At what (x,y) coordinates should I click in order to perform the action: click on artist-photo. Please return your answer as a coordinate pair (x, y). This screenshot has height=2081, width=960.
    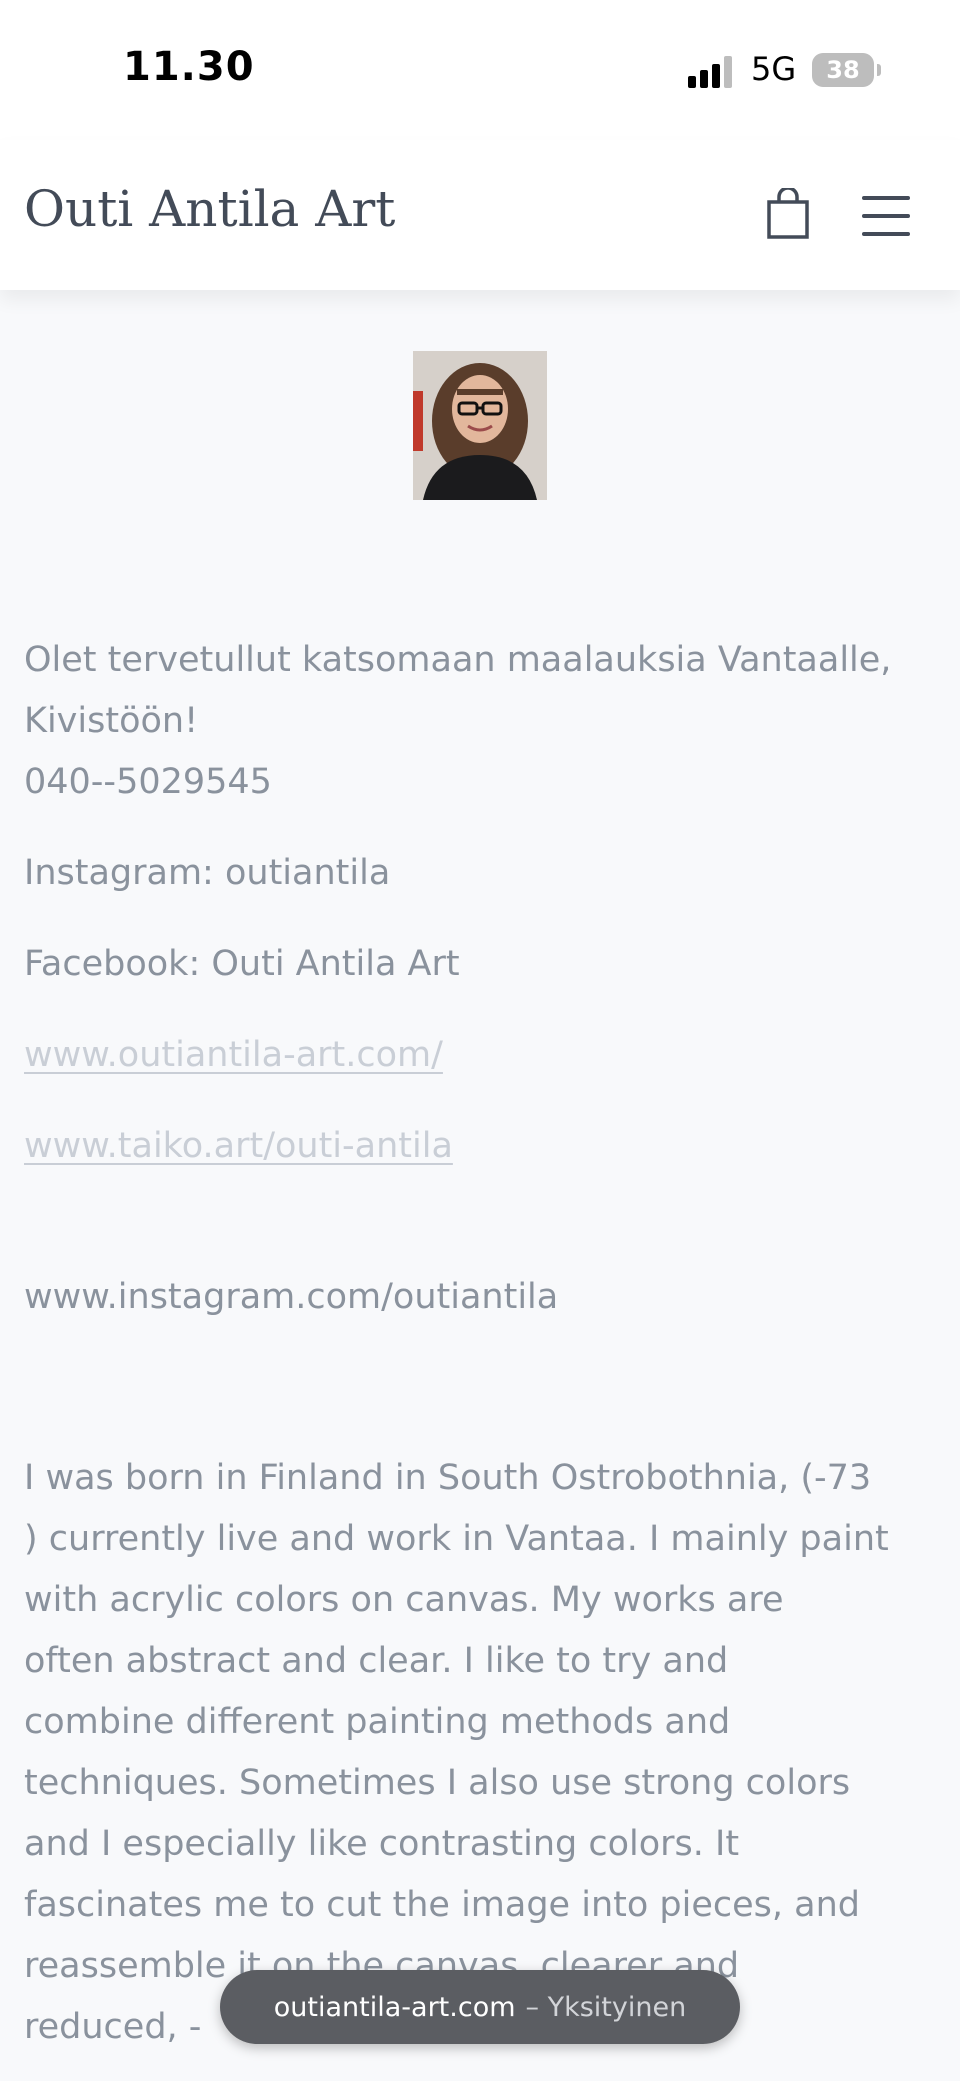
    Looking at the image, I should click on (480, 425).